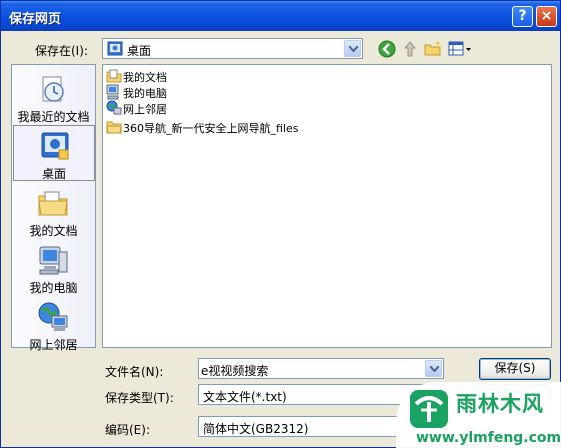 This screenshot has width=561, height=448. Describe the element at coordinates (387, 49) in the screenshot. I see `back-icon` at that location.